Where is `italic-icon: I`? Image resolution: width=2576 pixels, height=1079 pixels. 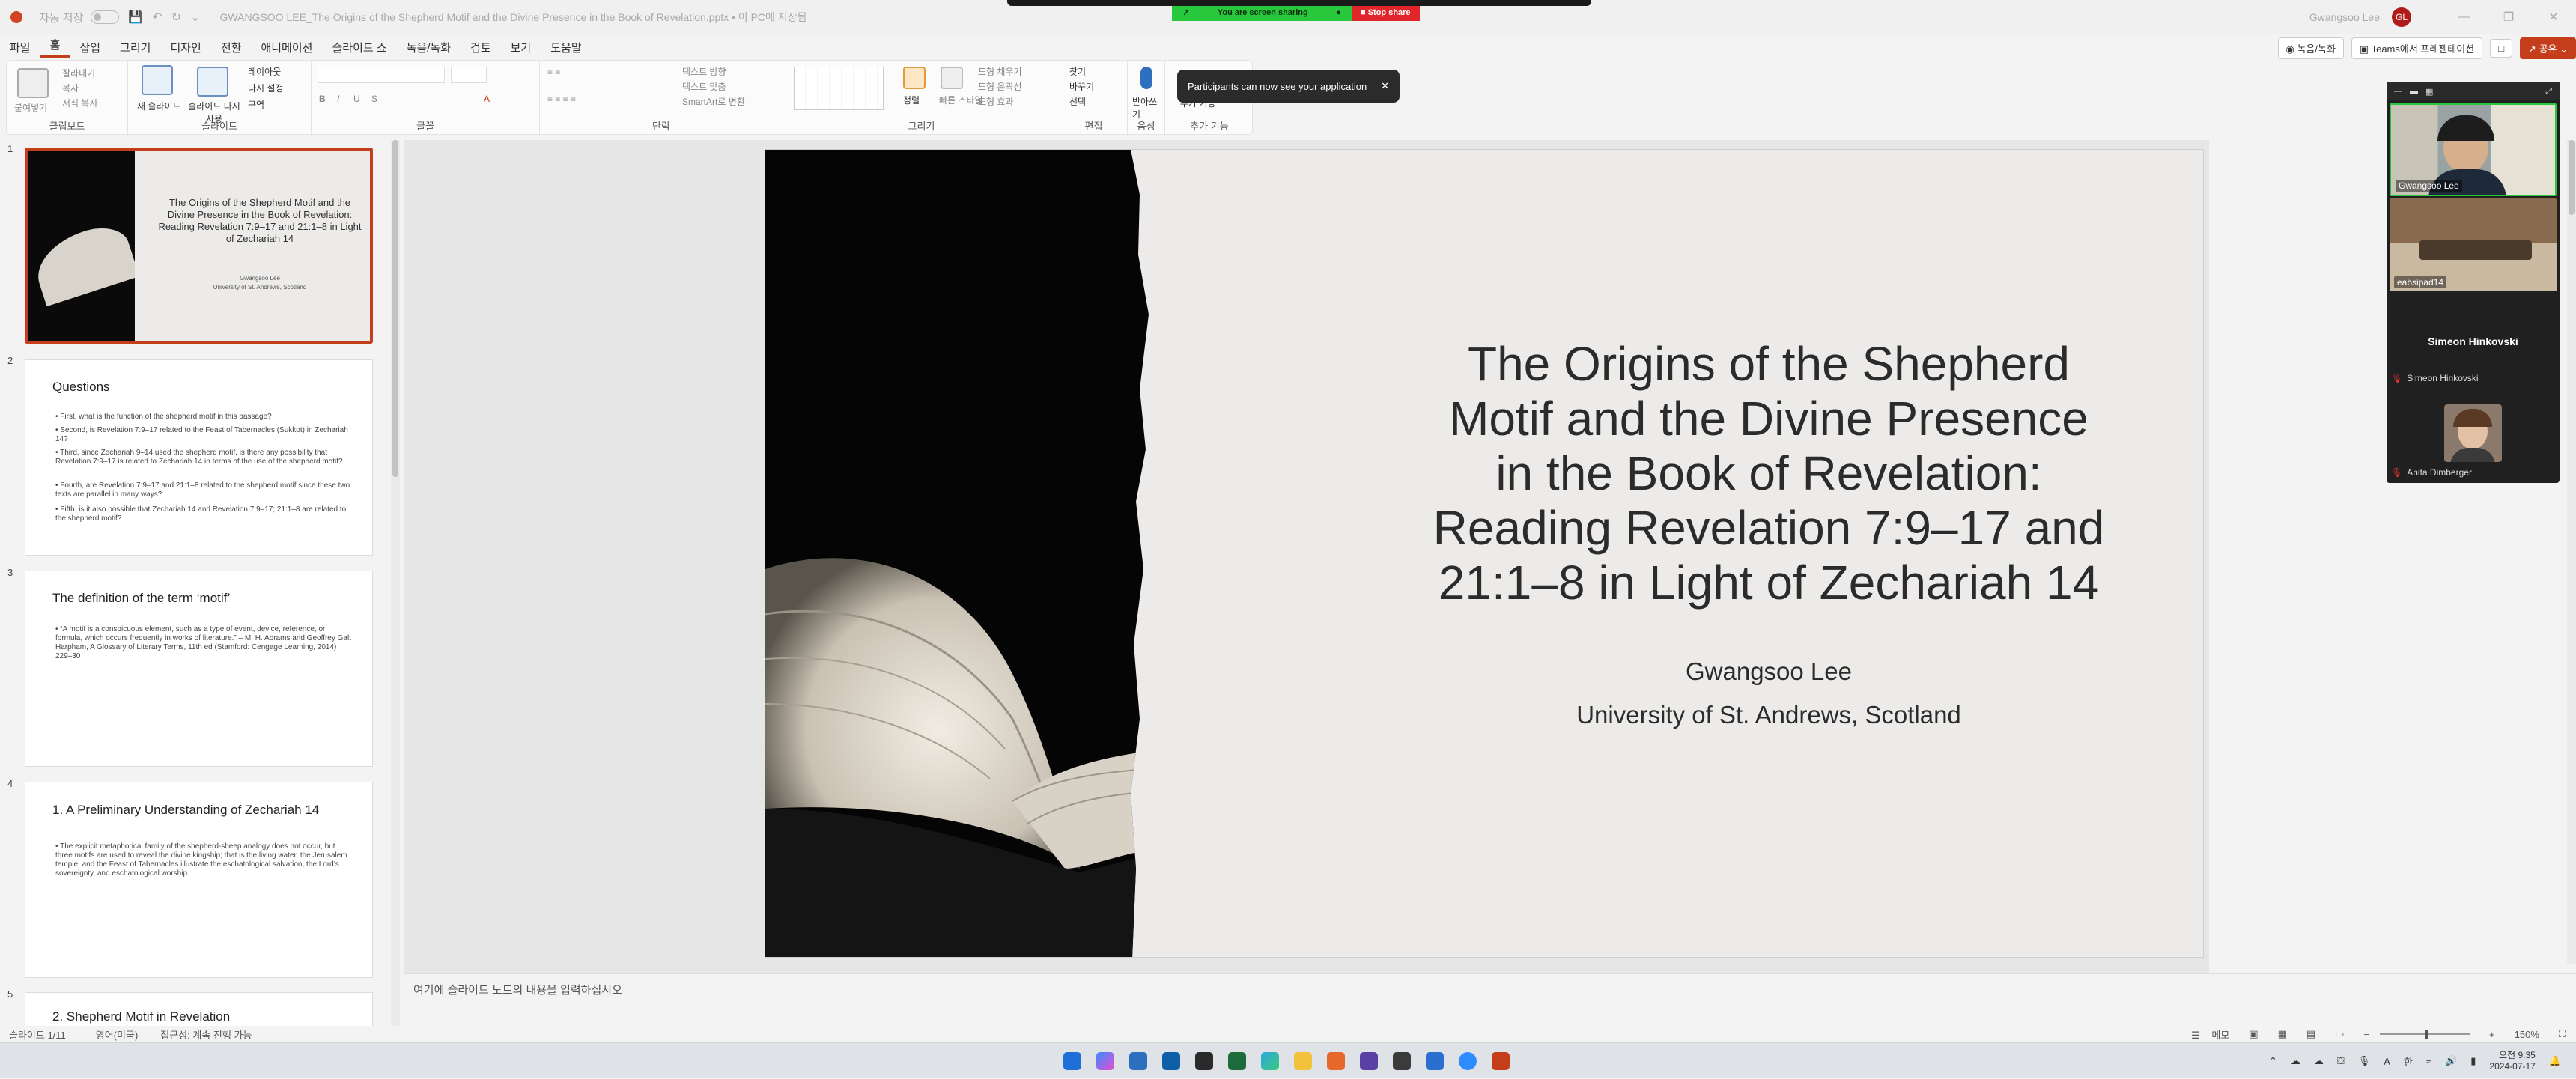 italic-icon: I is located at coordinates (338, 99).